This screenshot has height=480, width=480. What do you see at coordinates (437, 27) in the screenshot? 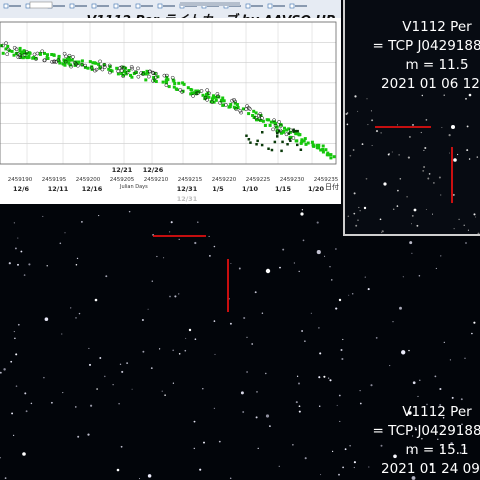
I see `inset-caption-star-name: V1112 Per` at bounding box center [437, 27].